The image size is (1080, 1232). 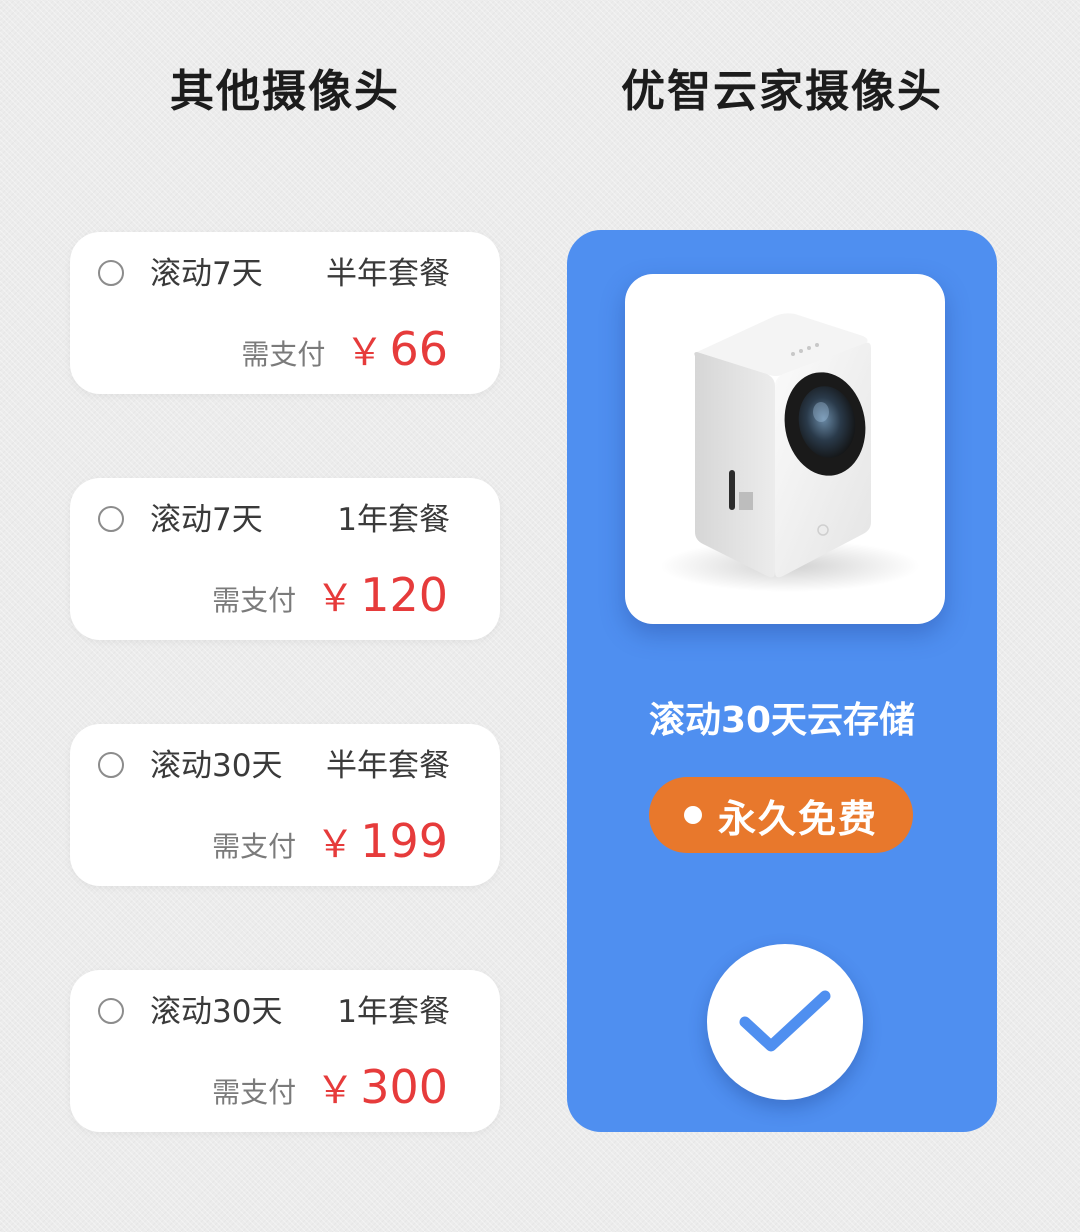 What do you see at coordinates (344, 348) in the screenshot?
I see `price-row: 需支付 ￥ 66` at bounding box center [344, 348].